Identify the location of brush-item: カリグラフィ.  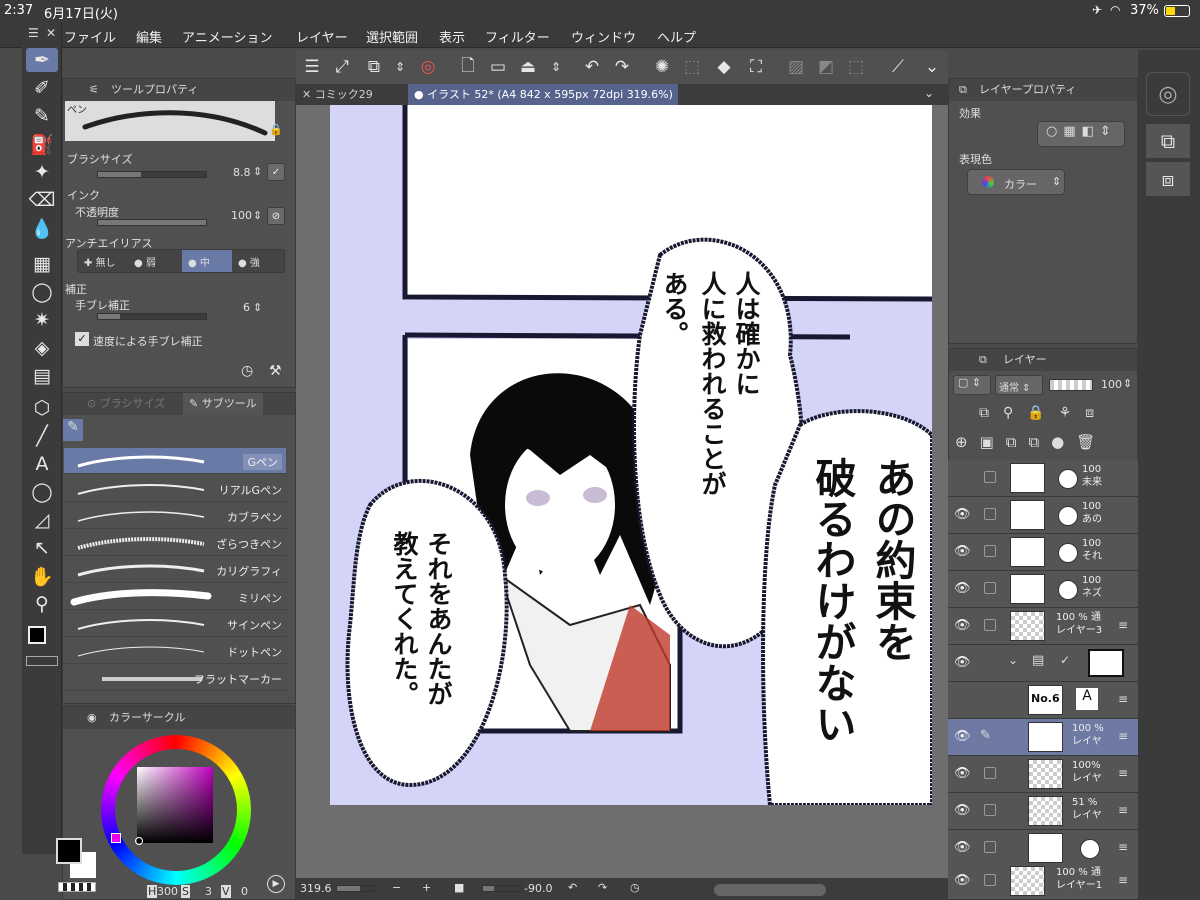
(175, 570).